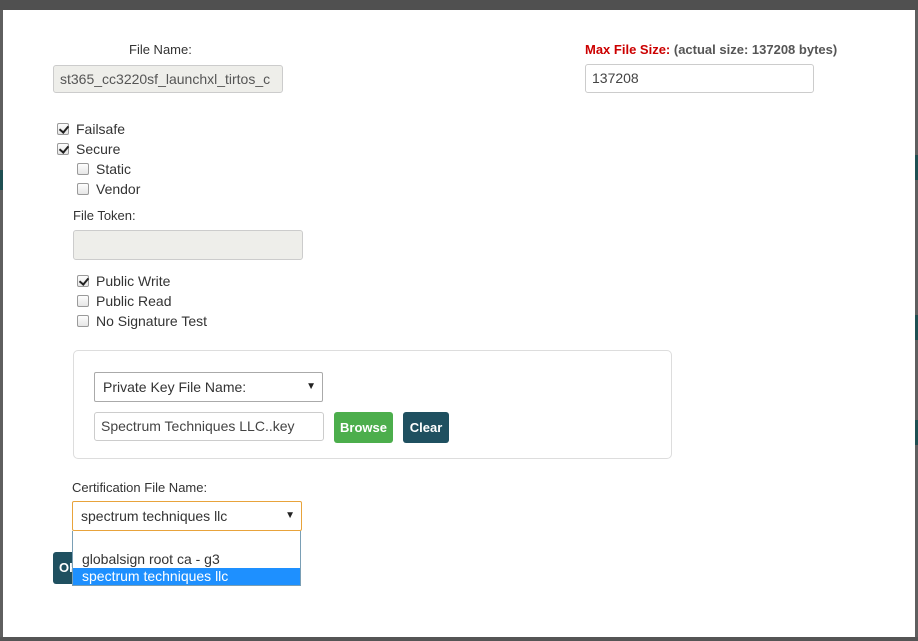  What do you see at coordinates (83, 169) in the screenshot?
I see `static-checkbox` at bounding box center [83, 169].